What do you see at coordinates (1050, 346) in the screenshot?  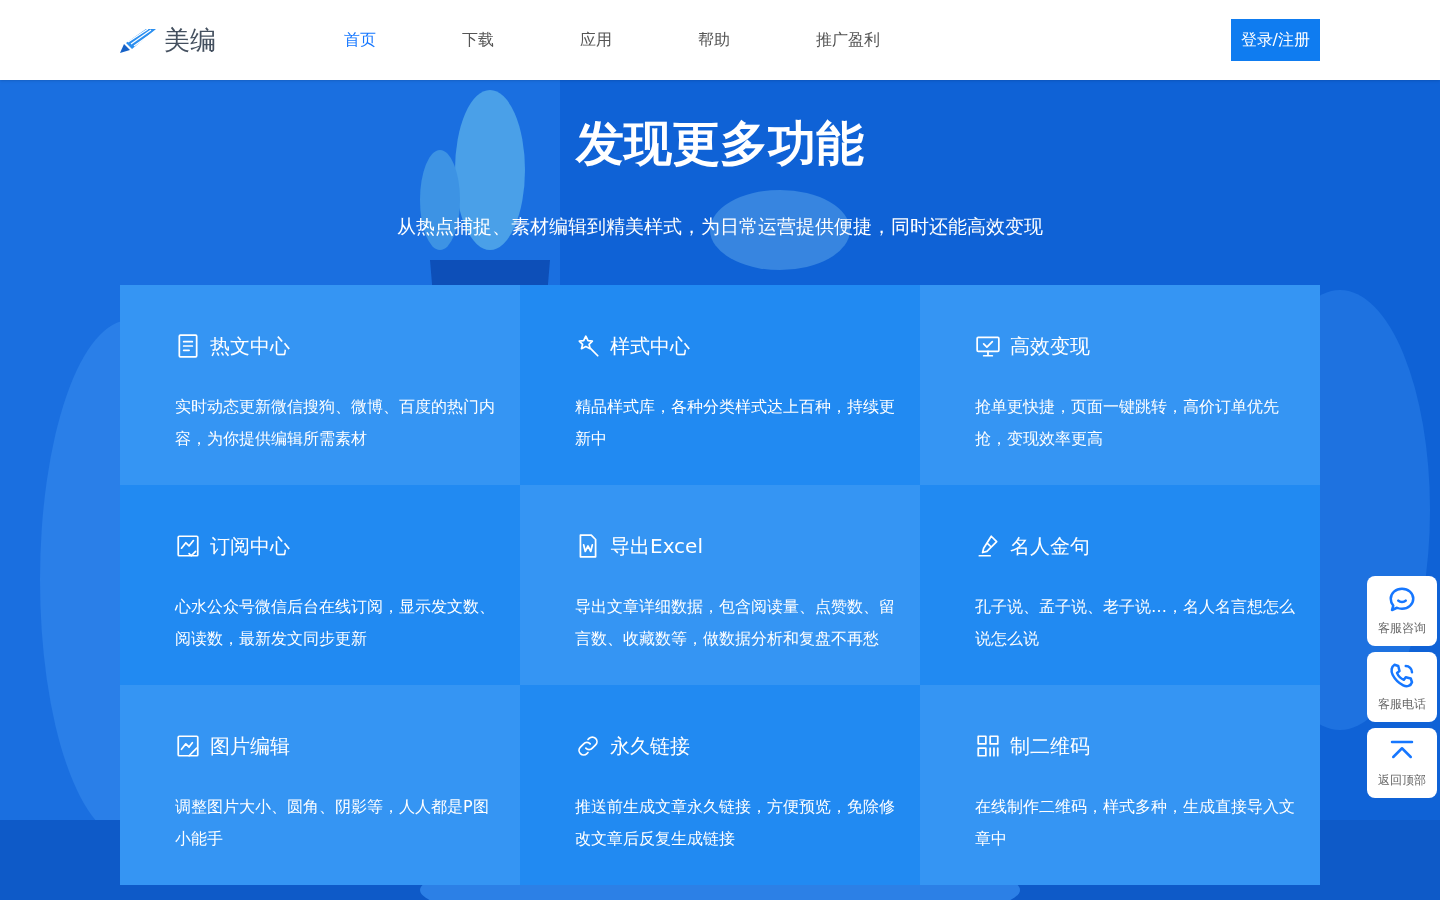 I see `feature-title: 高效变现` at bounding box center [1050, 346].